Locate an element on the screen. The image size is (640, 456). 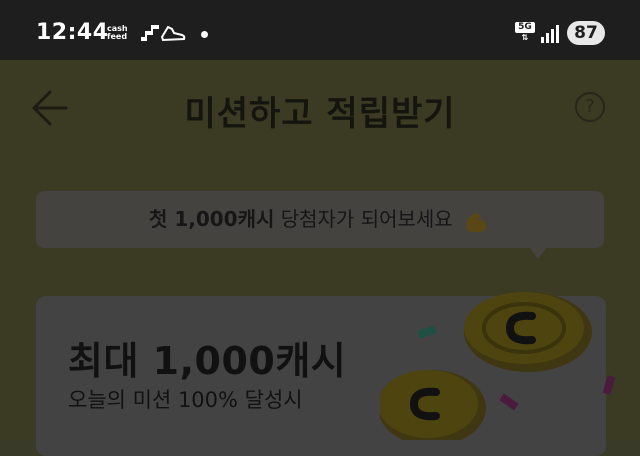
banner-highlight: 1,000캐시 is located at coordinates (224, 219).